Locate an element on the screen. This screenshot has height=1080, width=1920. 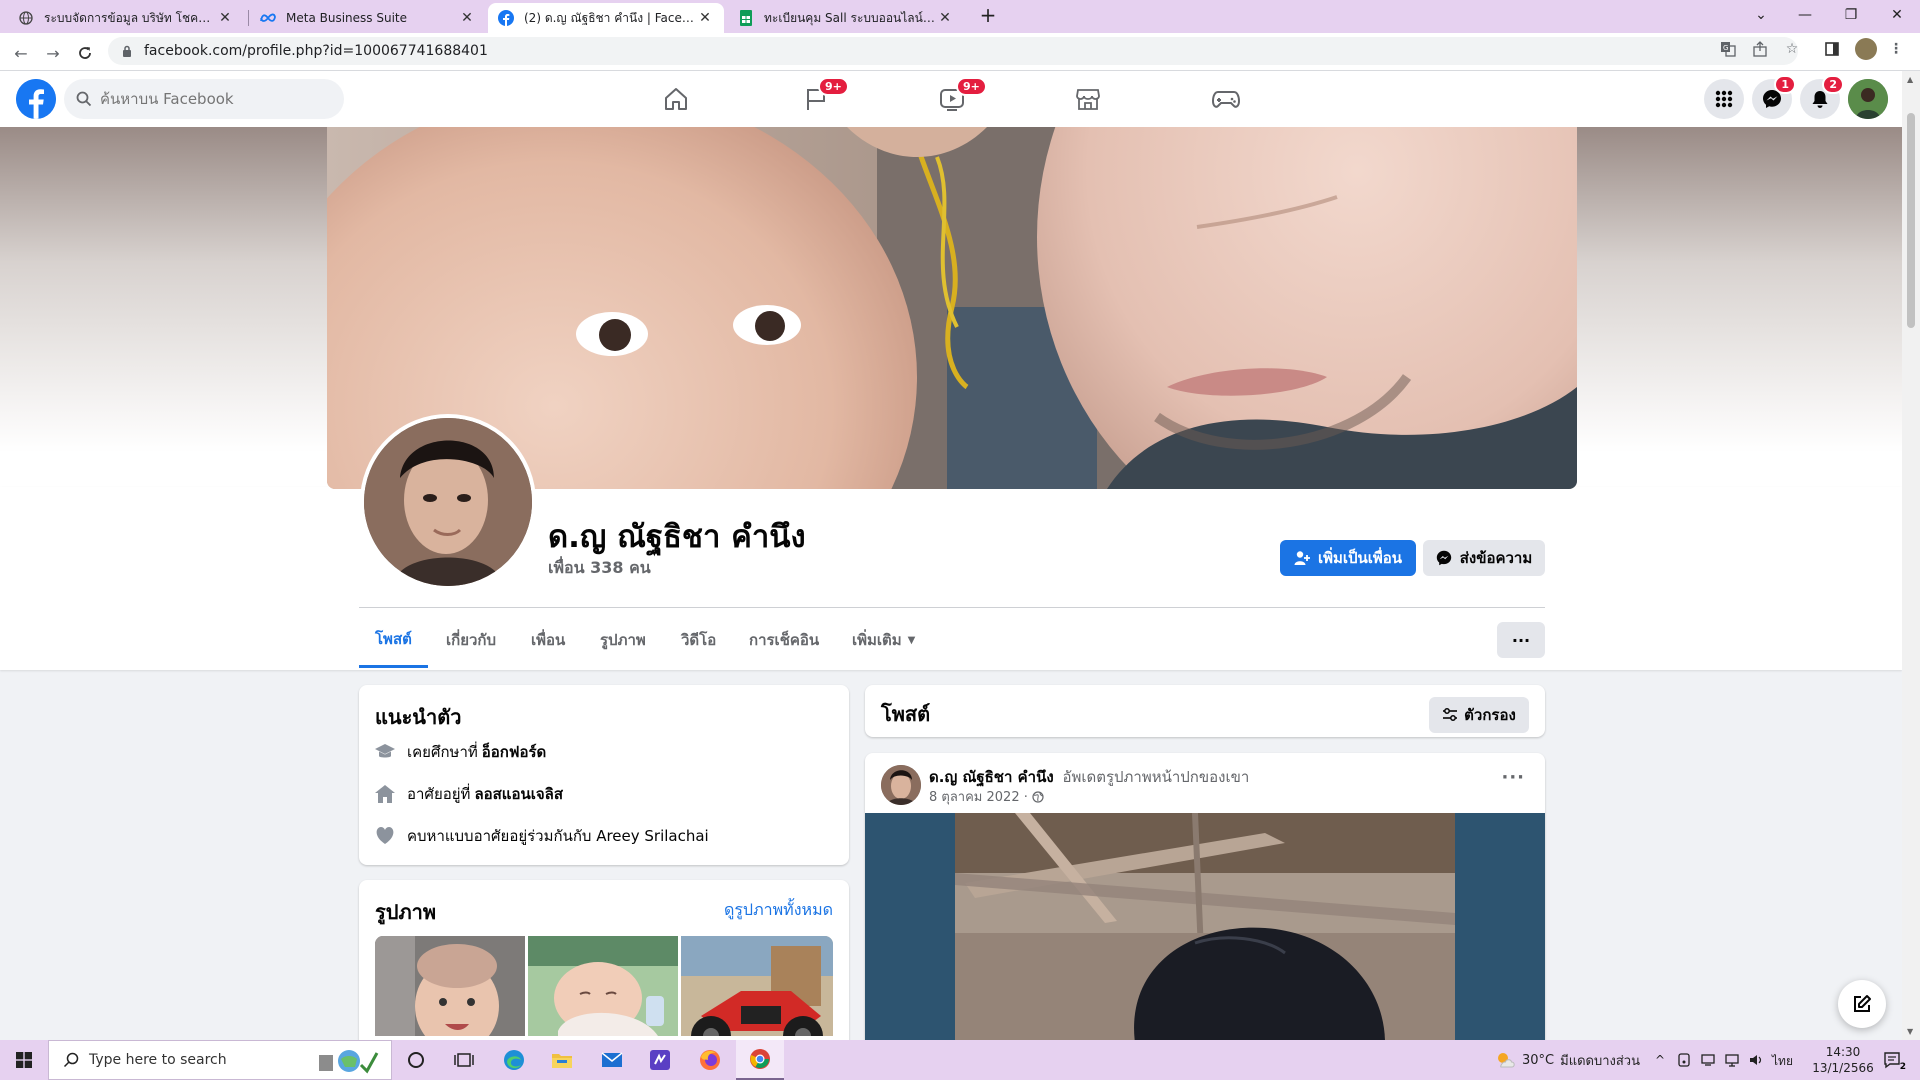
chrome-icon is located at coordinates (760, 1059).